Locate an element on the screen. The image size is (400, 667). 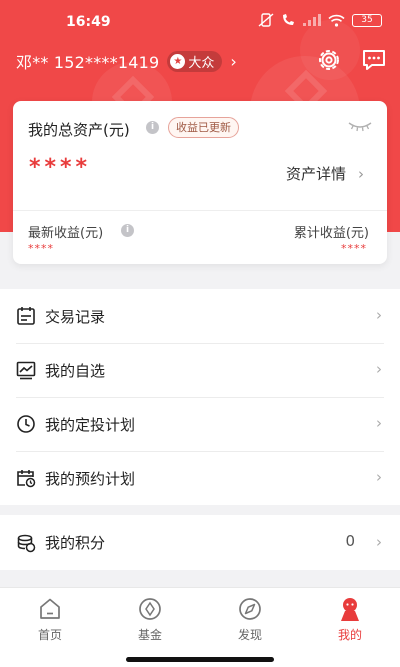
user-info: 邓** 152****1419 ★ 大众 › is located at coordinates (126, 61).